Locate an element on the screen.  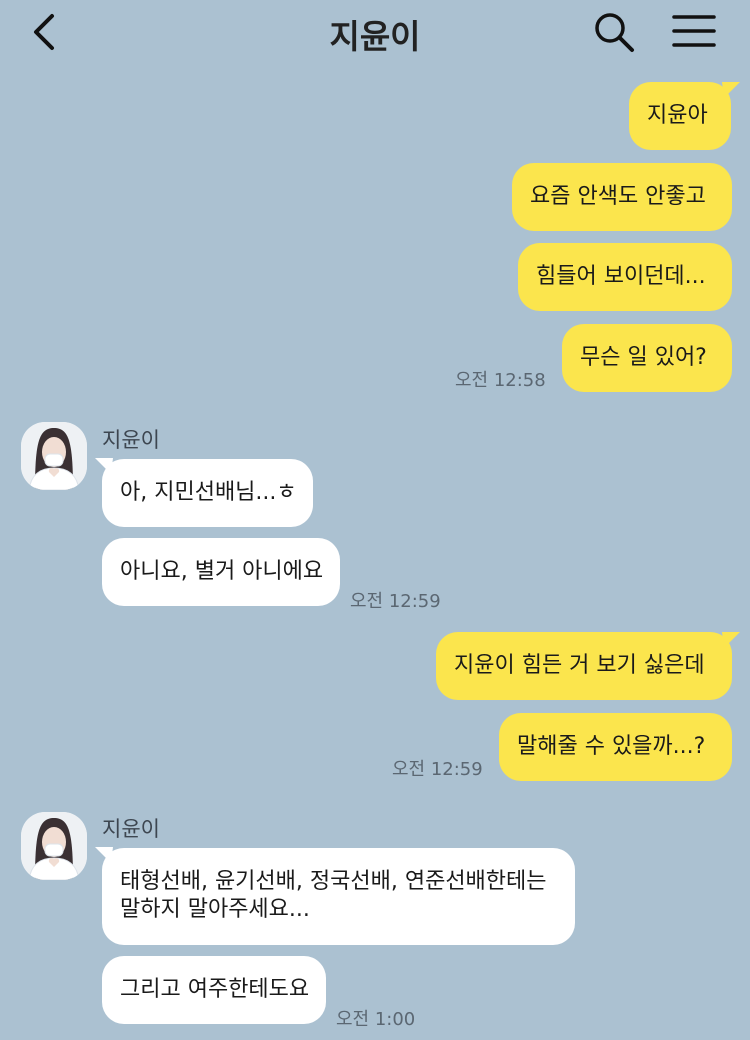
my-message-bubble: 지윤아 is located at coordinates (680, 116).